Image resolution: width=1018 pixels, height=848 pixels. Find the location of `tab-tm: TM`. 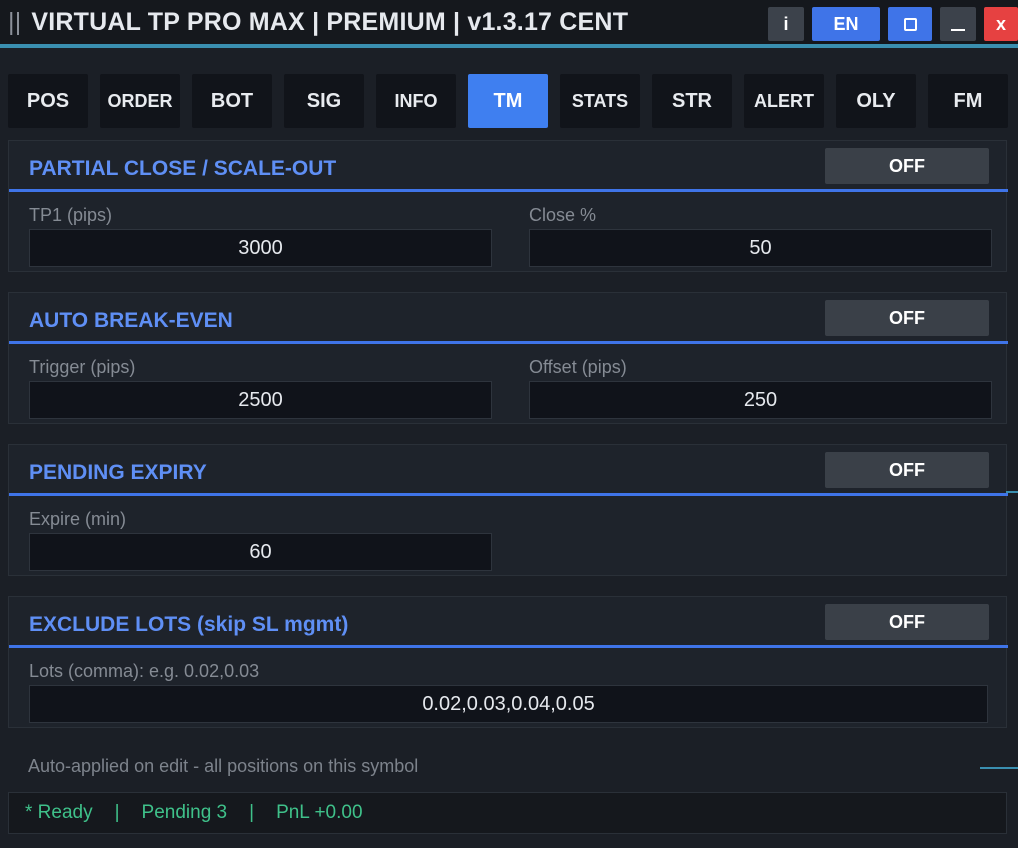

tab-tm: TM is located at coordinates (508, 101).